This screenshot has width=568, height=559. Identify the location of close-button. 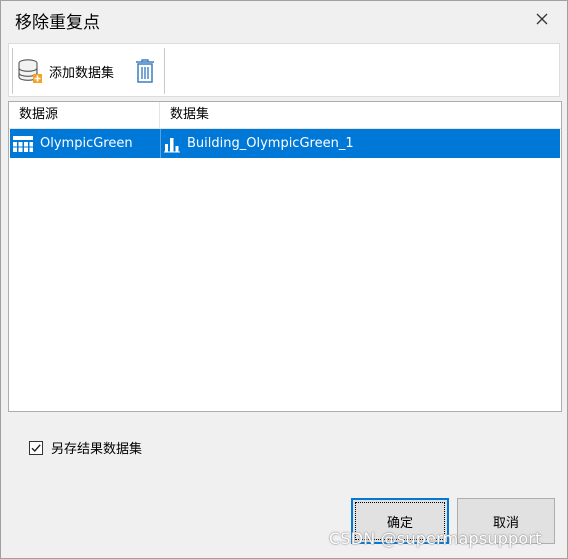
(542, 19).